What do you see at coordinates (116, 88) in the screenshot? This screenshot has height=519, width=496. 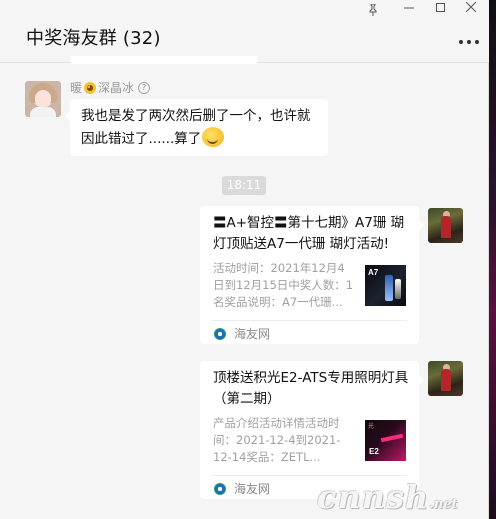 I see `sender-name-suffix: 深晶冰` at bounding box center [116, 88].